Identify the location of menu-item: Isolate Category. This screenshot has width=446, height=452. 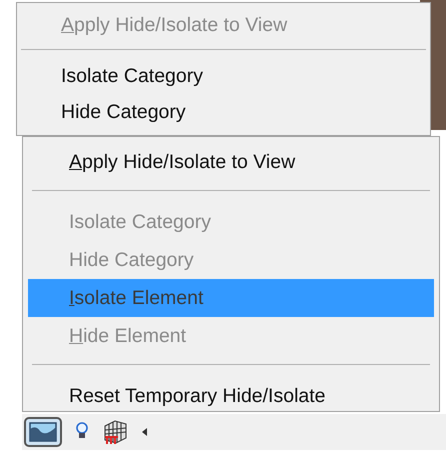
(223, 76).